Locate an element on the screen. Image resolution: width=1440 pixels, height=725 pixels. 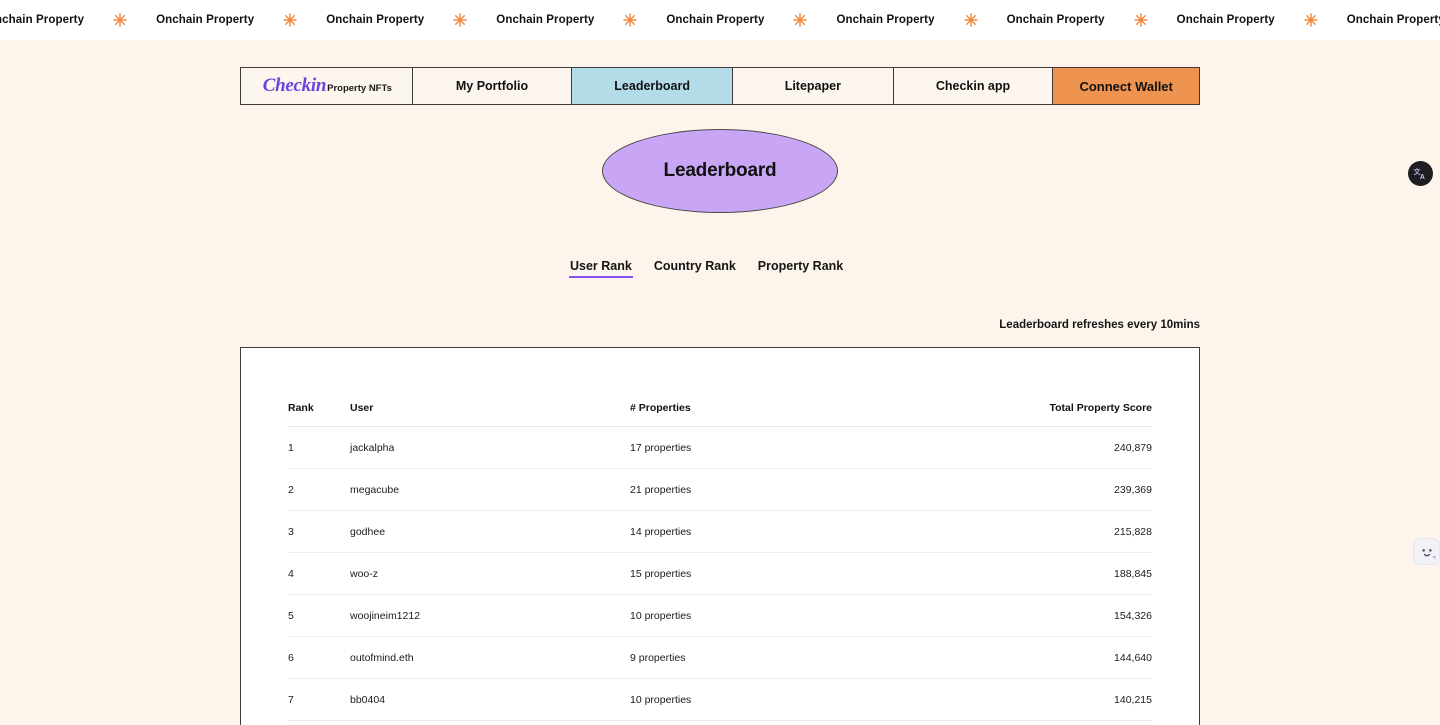
tab-property-rank: Property Rank is located at coordinates (800, 268).